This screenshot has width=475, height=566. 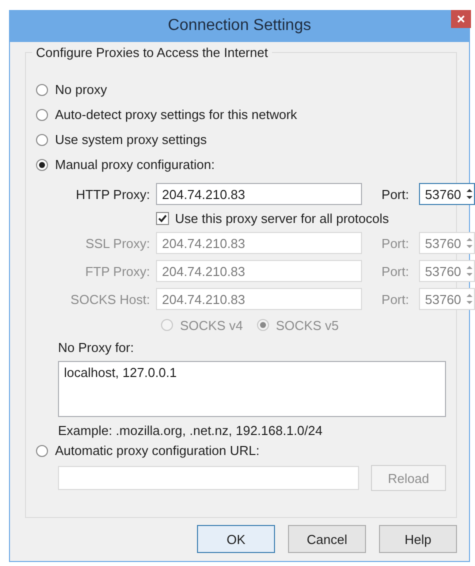 What do you see at coordinates (447, 194) in the screenshot?
I see `port-spinner: 53760` at bounding box center [447, 194].